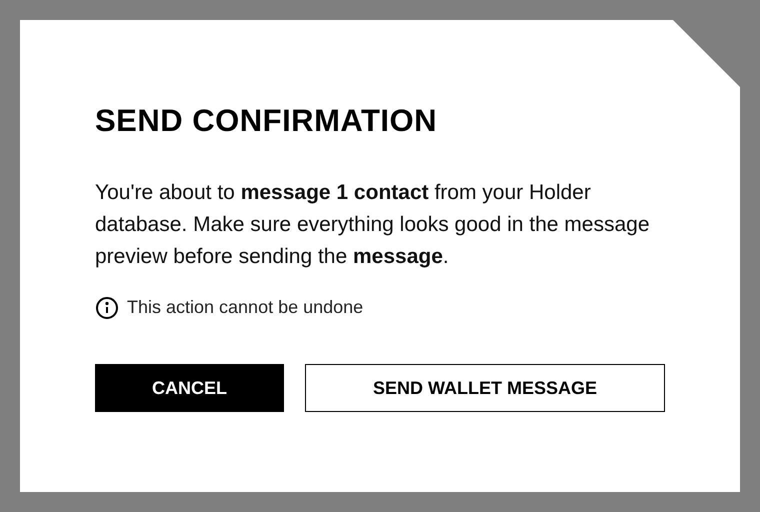 Image resolution: width=760 pixels, height=512 pixels. I want to click on dialog-message: You're about to message 1 contact from your Holder database. Make sure everything looks good in the message preview before sending the message., so click(373, 225).